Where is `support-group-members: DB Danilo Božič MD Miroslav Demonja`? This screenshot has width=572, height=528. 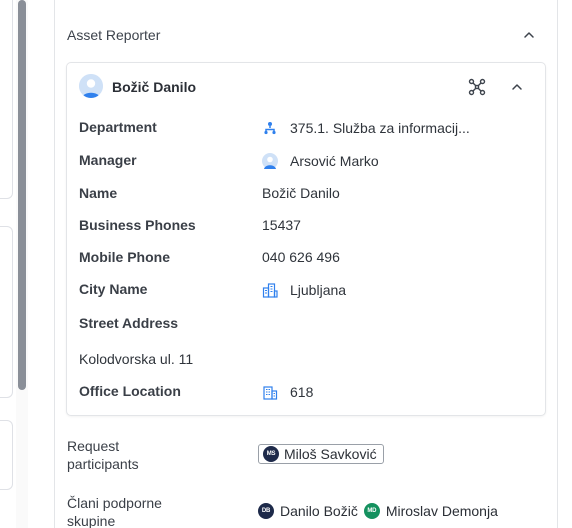
support-group-members: DB Danilo Božič MD Miroslav Demonja is located at coordinates (378, 511).